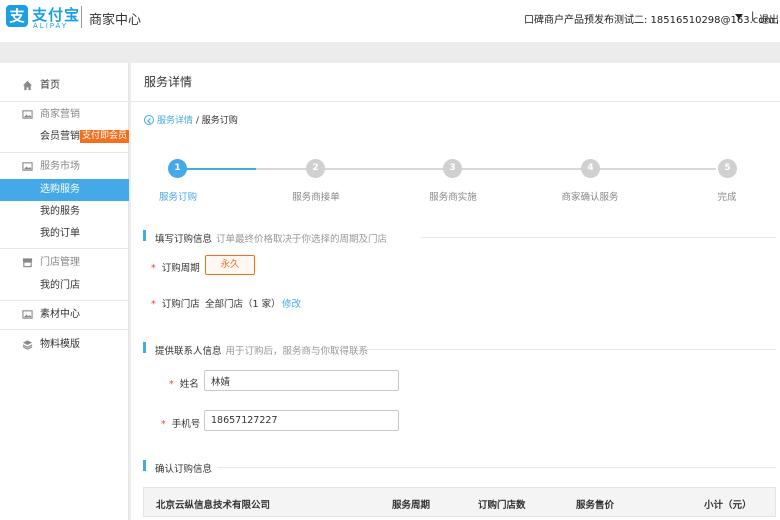  I want to click on store-label-text: 订购门店, so click(180, 304).